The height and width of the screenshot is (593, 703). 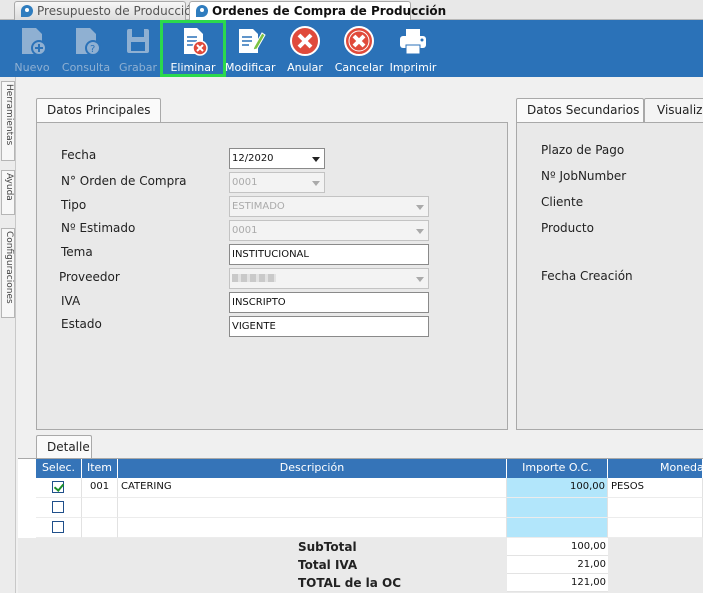 I want to click on cancelar-label: Cancelar, so click(x=359, y=67).